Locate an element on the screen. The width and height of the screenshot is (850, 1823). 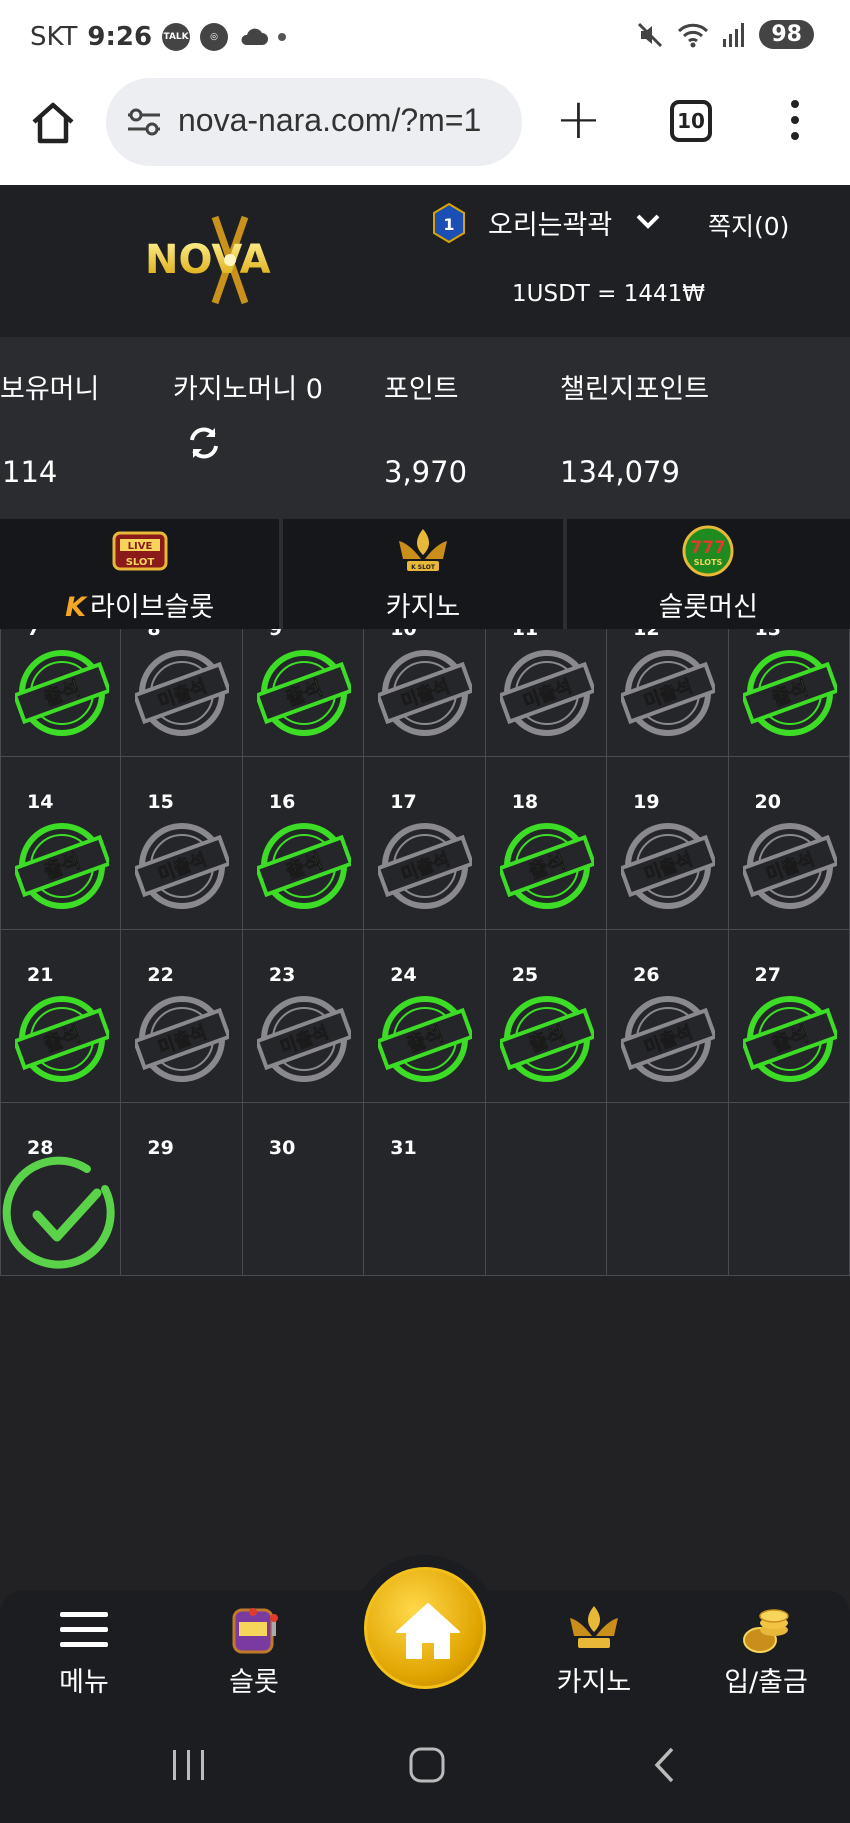
messages-link: 쪽지(0) is located at coordinates (748, 225).